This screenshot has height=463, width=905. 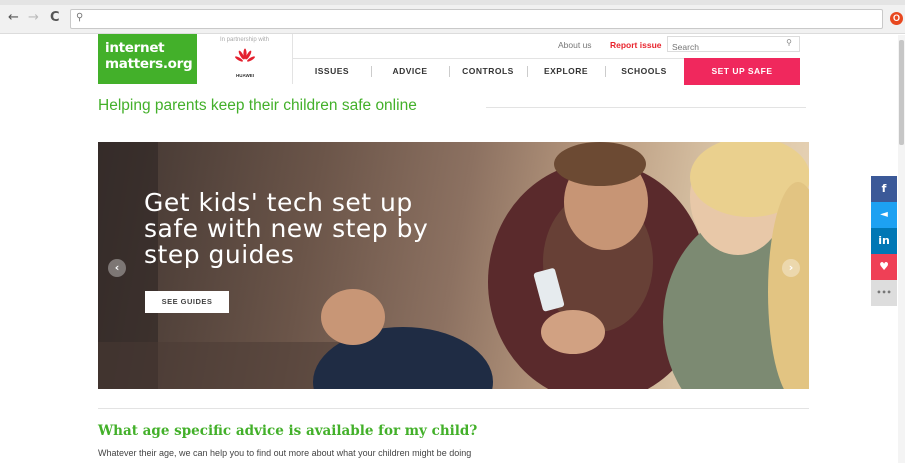 What do you see at coordinates (332, 71) in the screenshot?
I see `nav-issues: ISSUES` at bounding box center [332, 71].